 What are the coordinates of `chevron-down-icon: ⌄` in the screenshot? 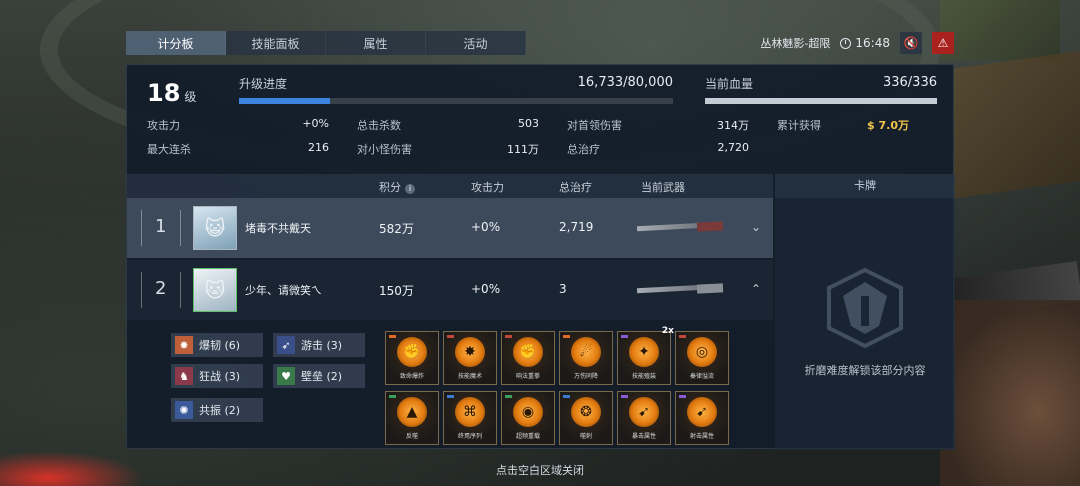 It's located at (756, 227).